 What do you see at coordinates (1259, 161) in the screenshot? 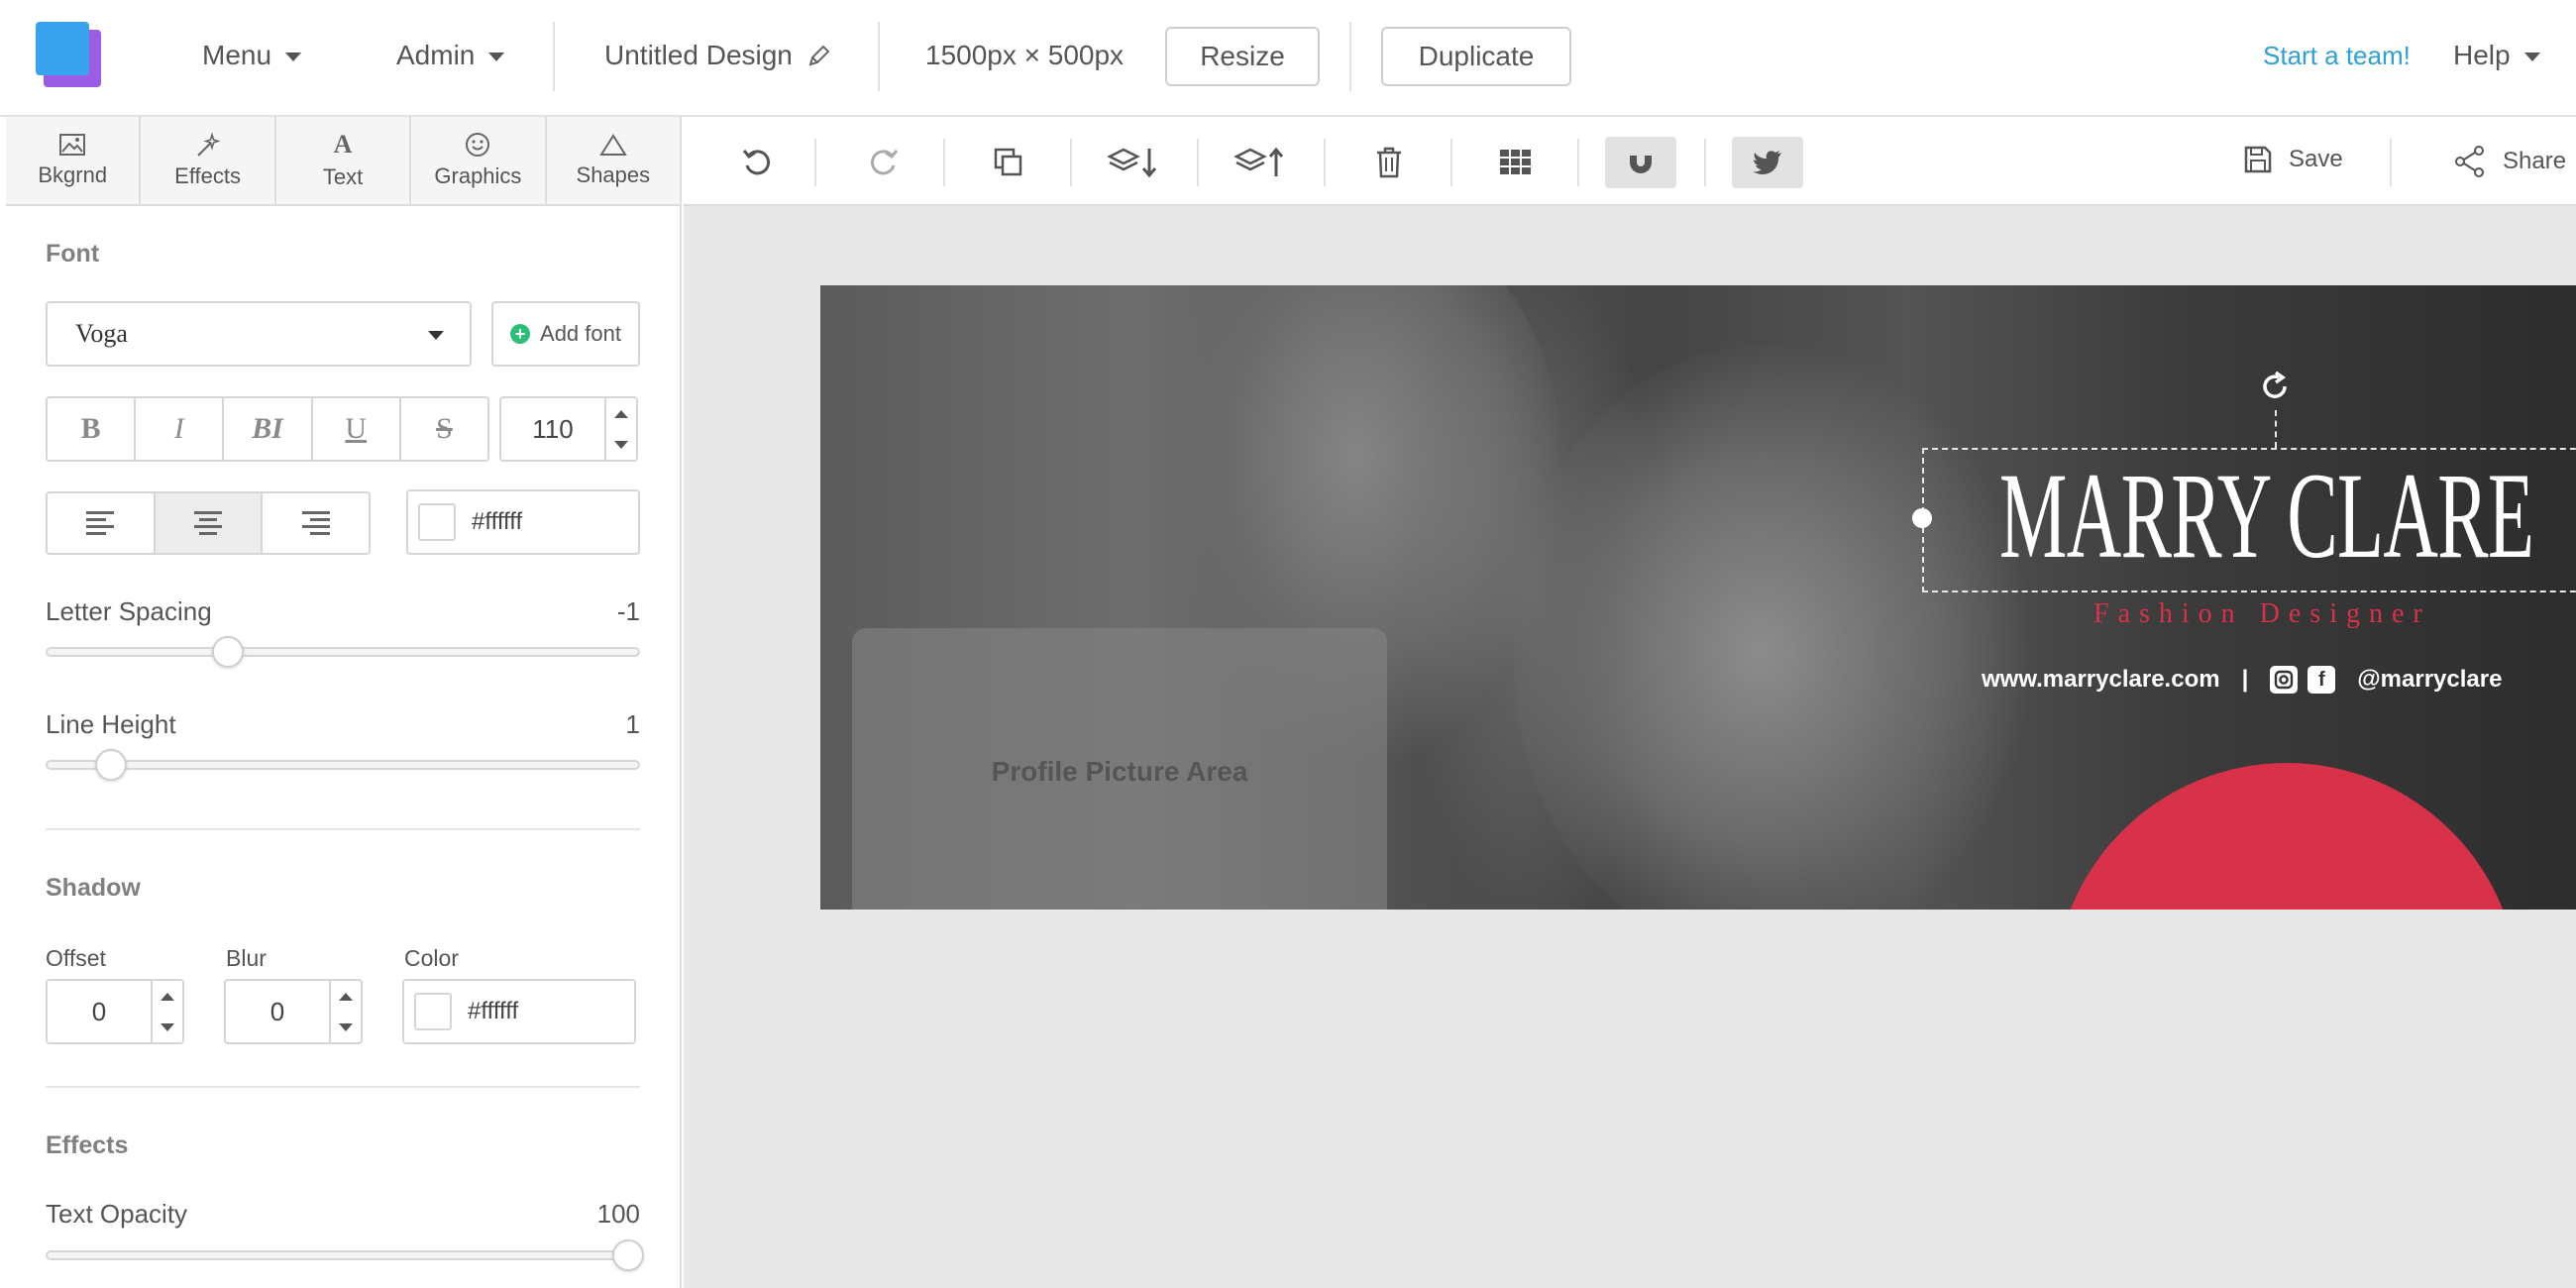
I see `bring-forward-icon` at bounding box center [1259, 161].